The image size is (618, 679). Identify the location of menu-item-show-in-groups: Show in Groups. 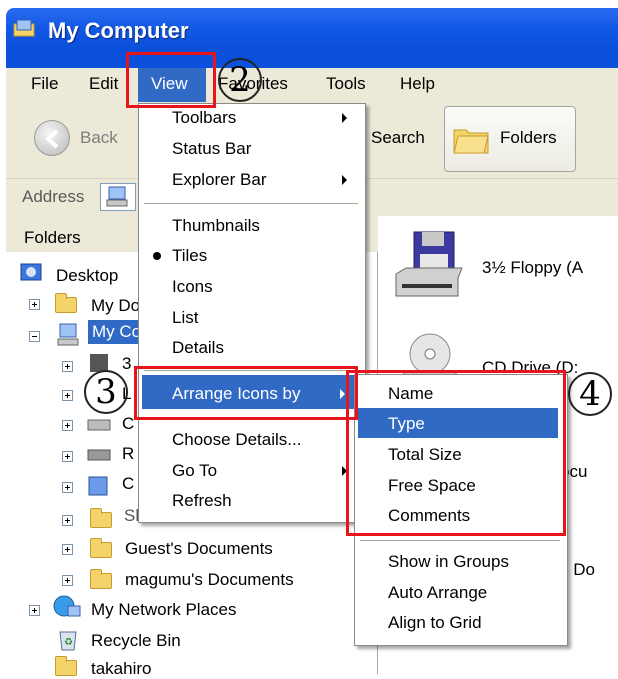
(448, 562).